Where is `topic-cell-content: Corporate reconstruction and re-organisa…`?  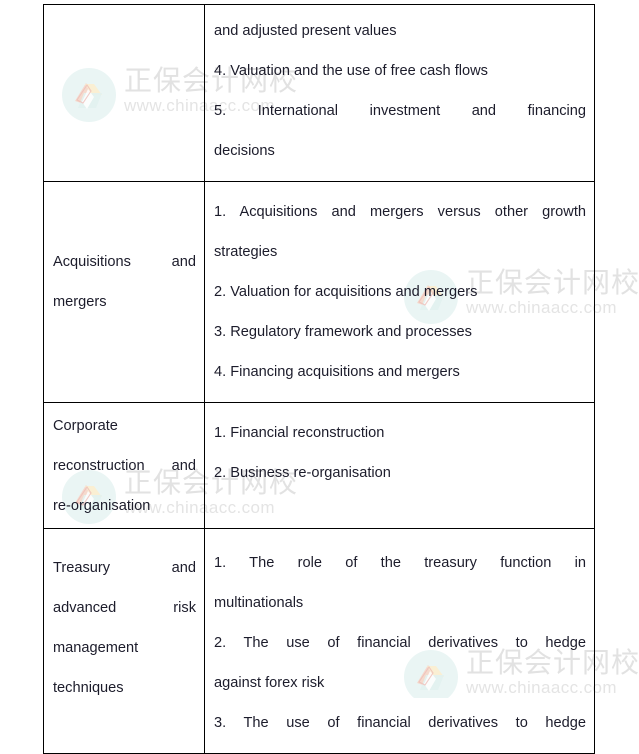
topic-cell-content: Corporate reconstruction and re-organisa… is located at coordinates (124, 465).